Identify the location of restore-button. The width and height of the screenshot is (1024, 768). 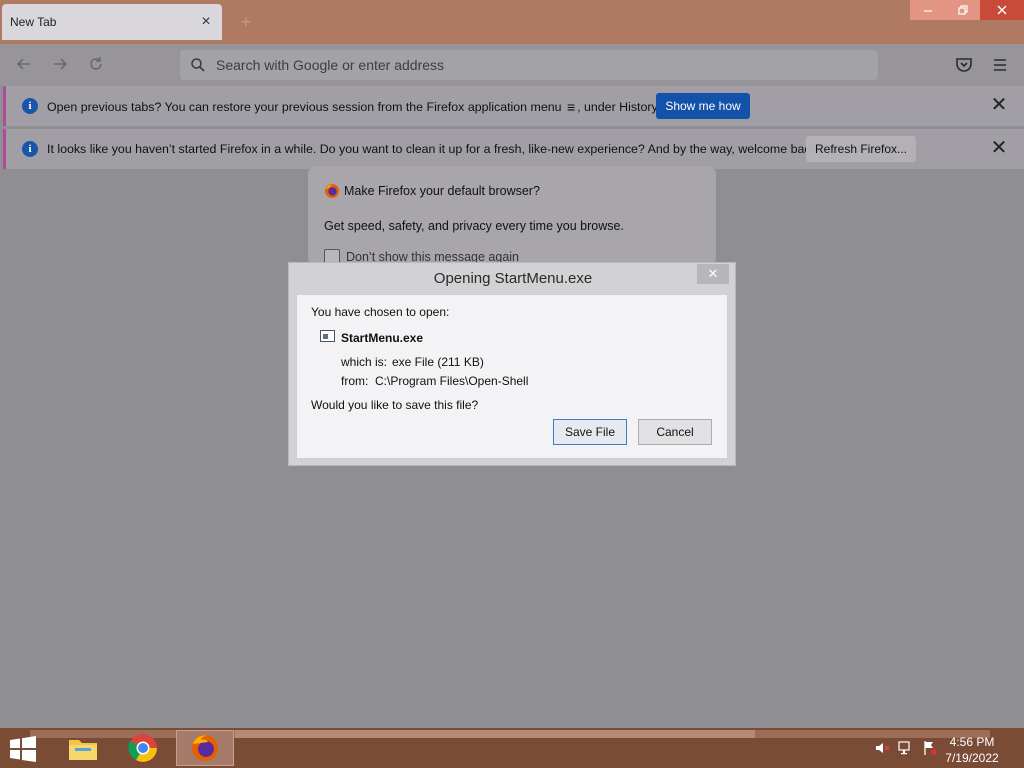
(962, 10).